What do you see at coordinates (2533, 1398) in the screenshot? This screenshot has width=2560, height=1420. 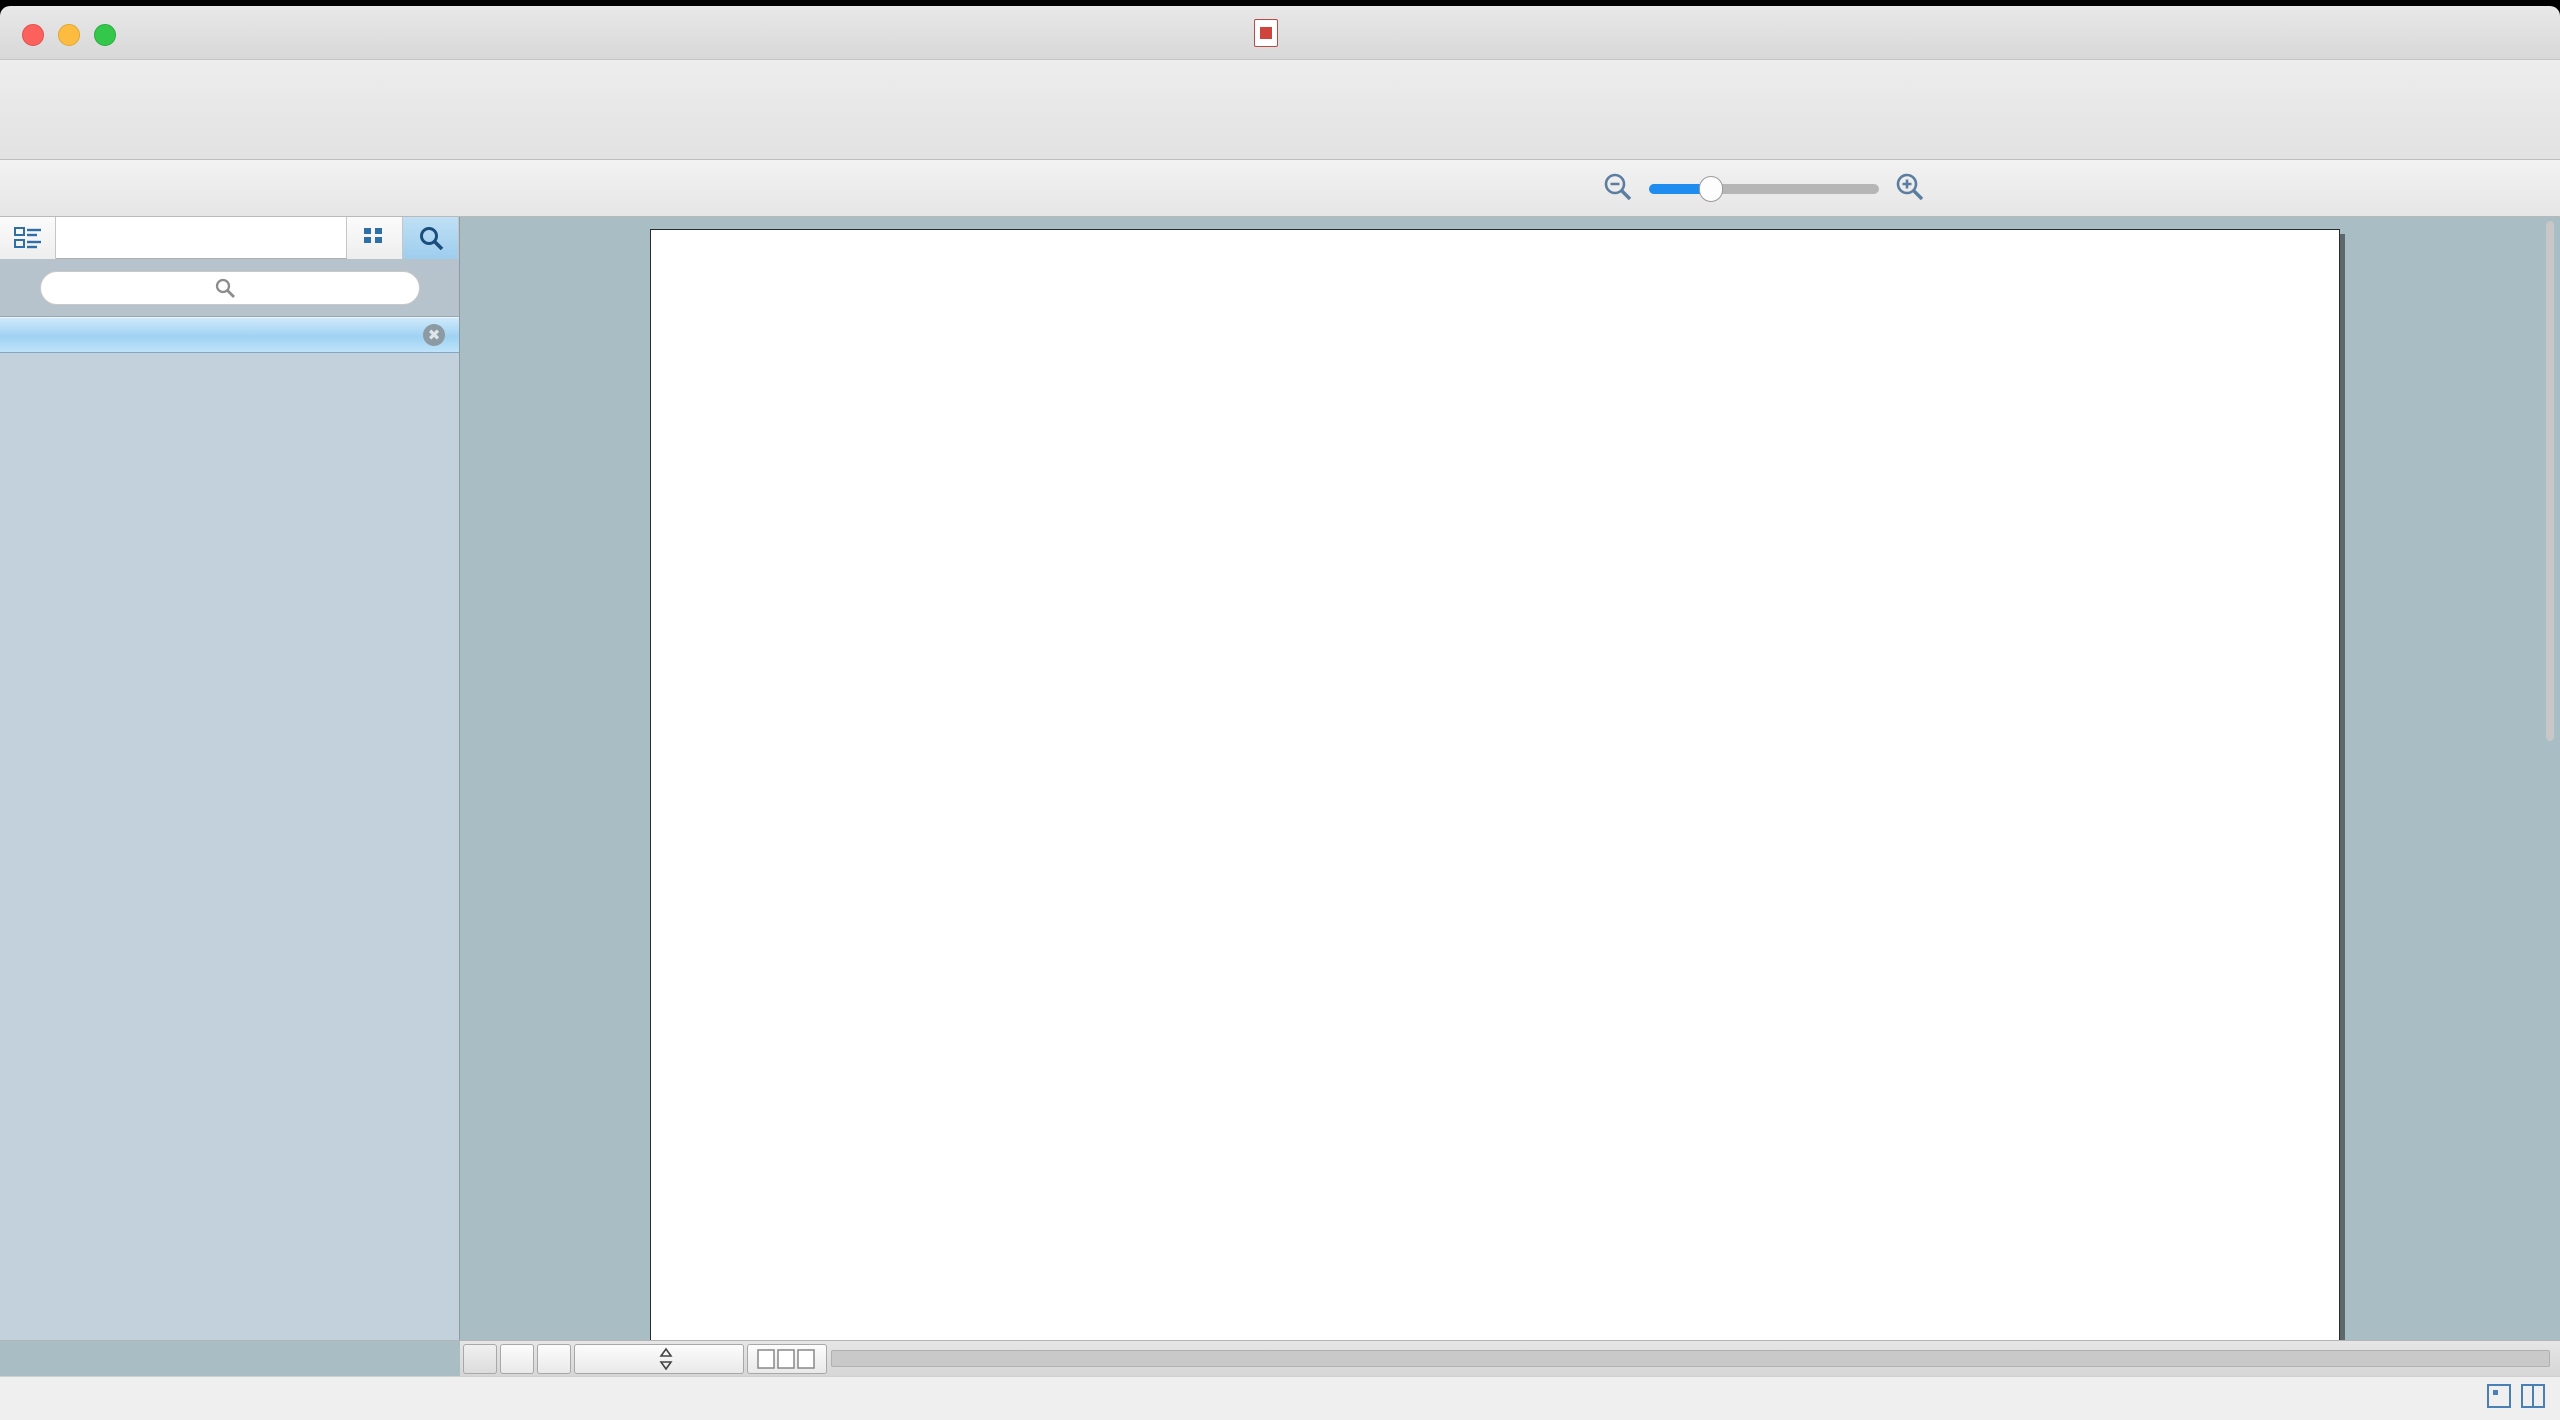 I see `layout-icon` at bounding box center [2533, 1398].